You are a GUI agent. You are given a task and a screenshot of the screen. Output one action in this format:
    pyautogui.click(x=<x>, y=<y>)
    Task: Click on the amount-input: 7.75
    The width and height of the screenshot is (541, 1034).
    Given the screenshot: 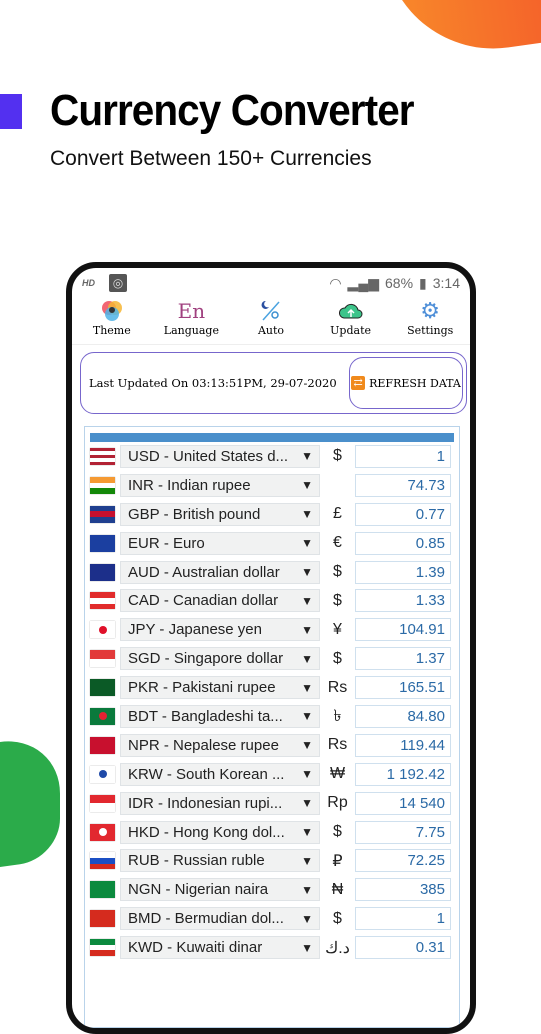 What is the action you would take?
    pyautogui.click(x=403, y=832)
    